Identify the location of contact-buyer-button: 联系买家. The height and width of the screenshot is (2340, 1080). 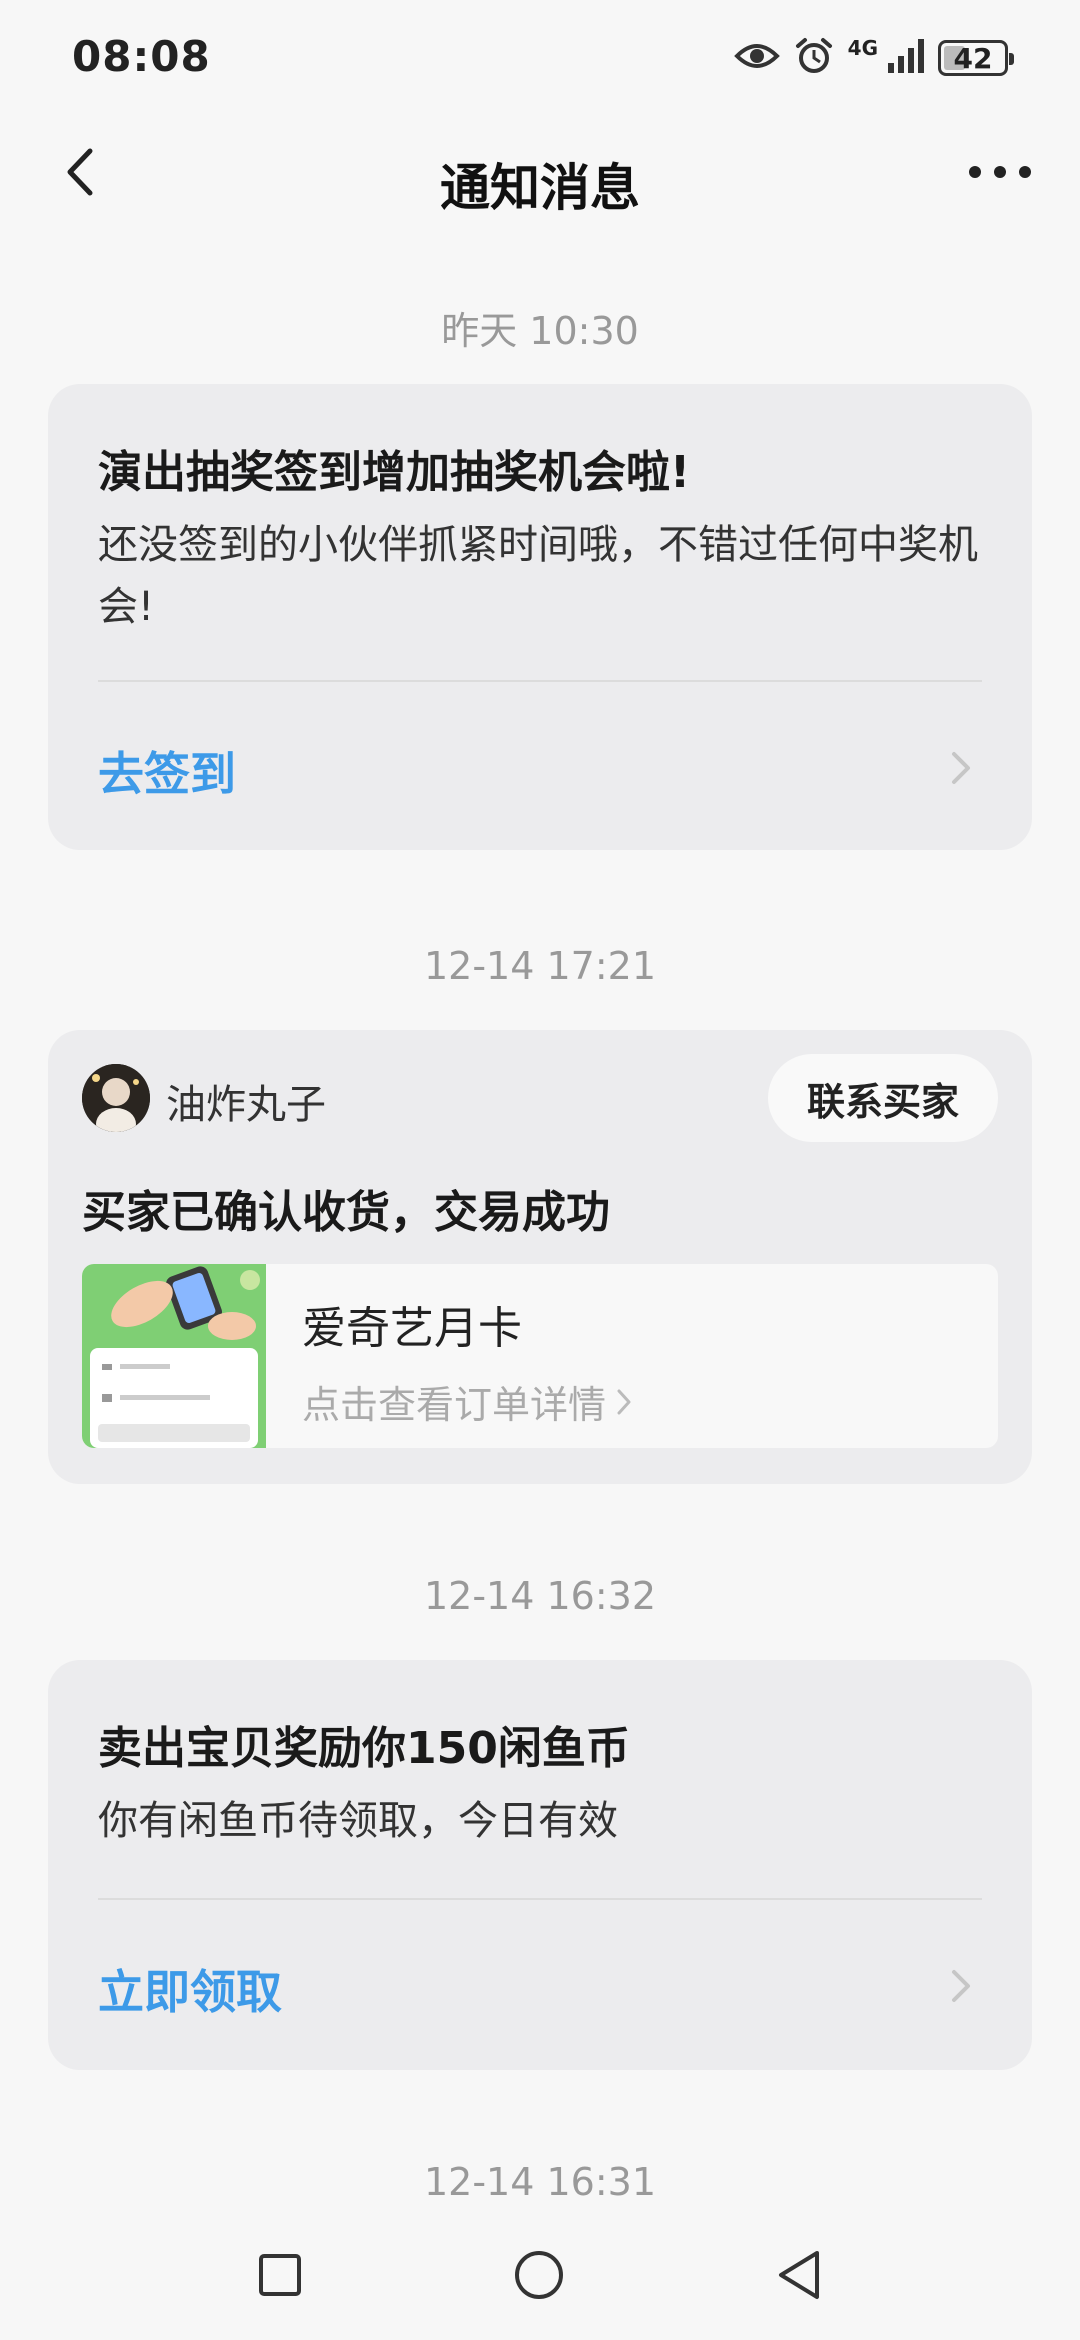
(883, 1098).